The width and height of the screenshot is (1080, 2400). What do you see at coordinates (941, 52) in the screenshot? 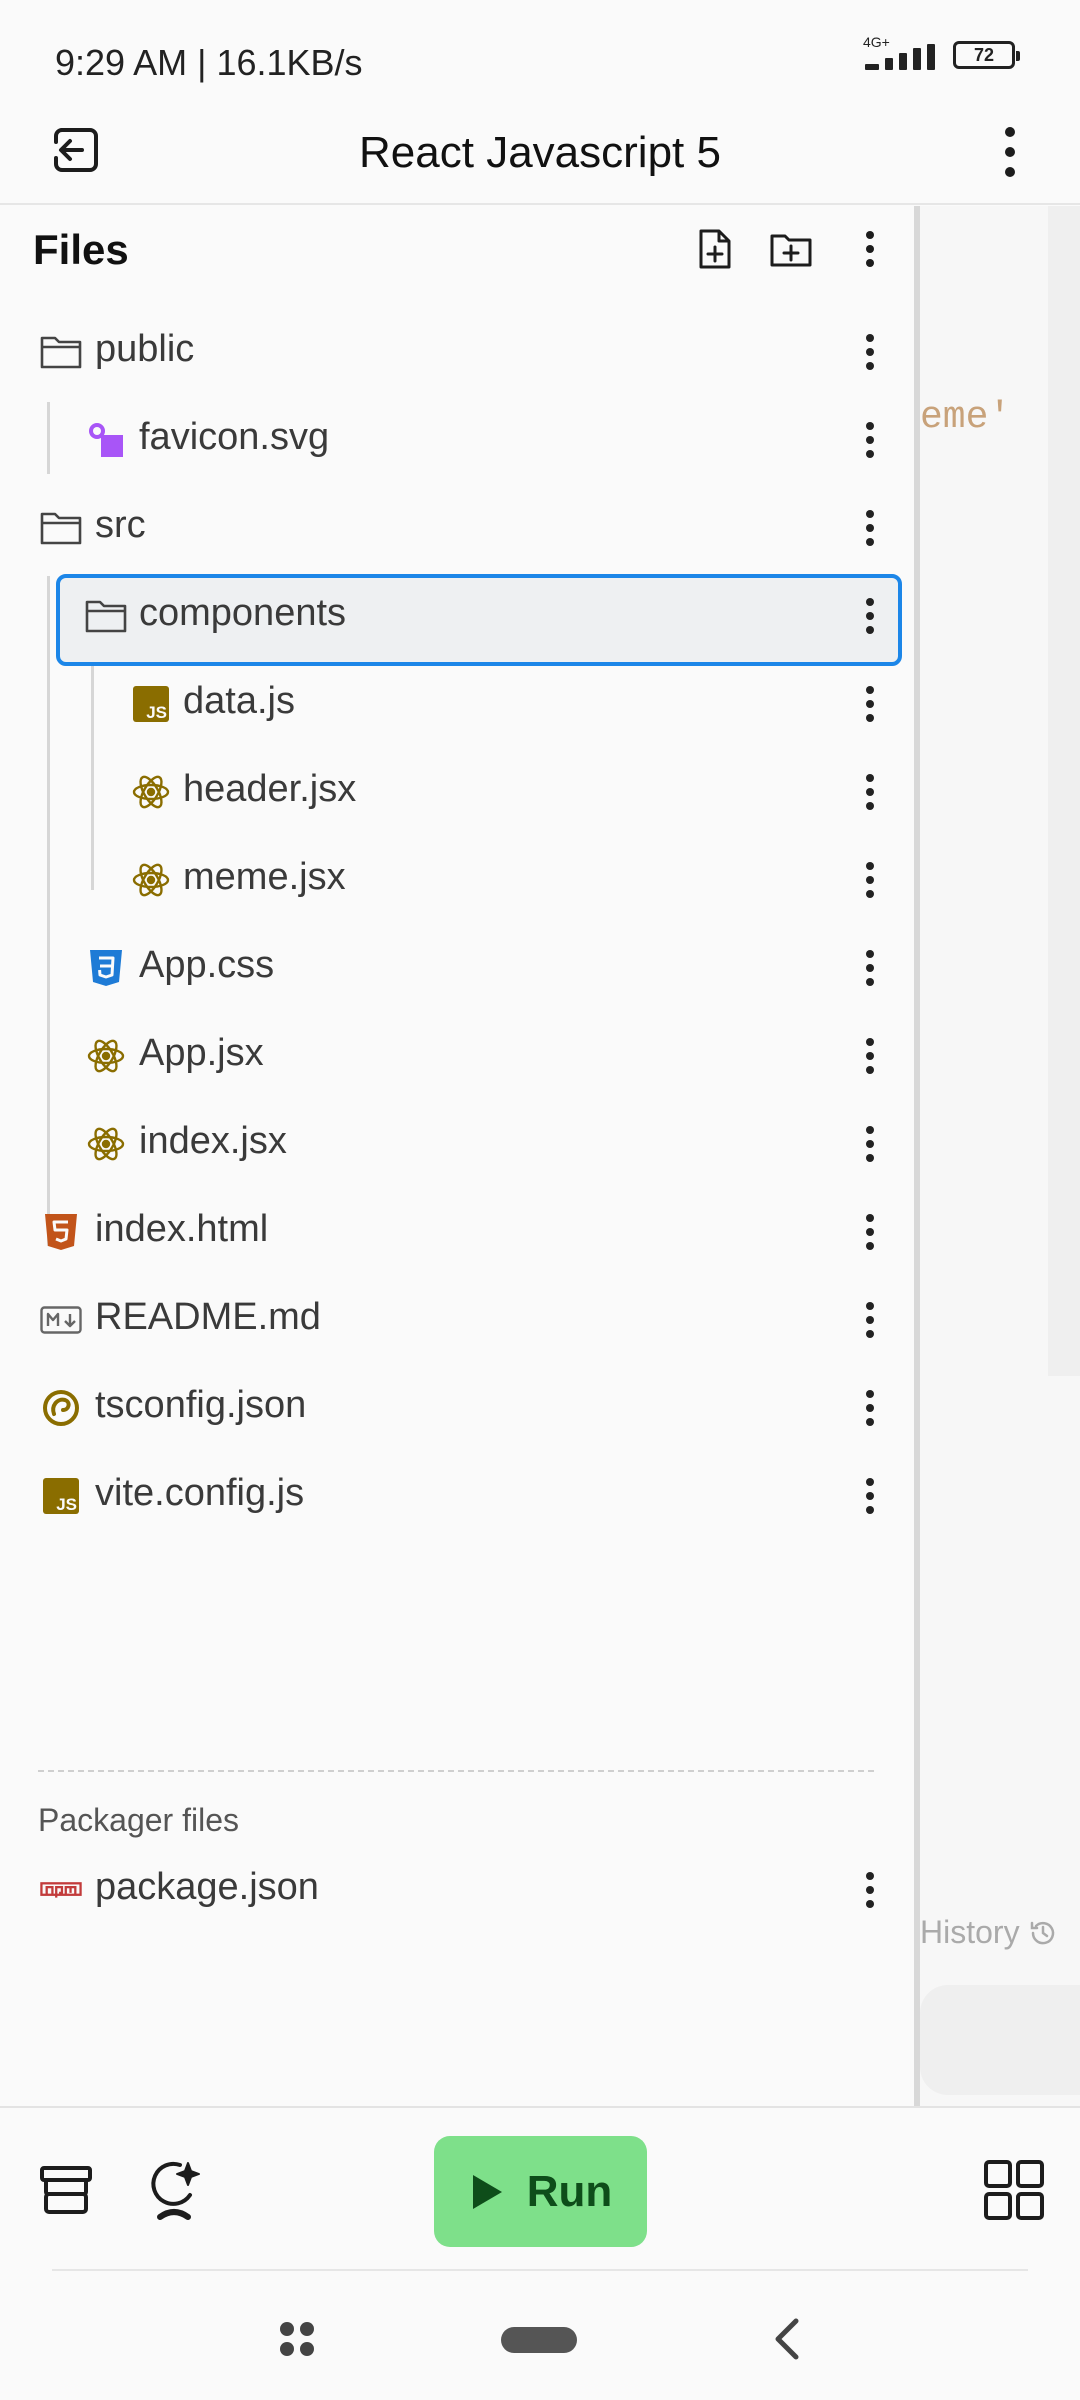
I see `status-icons: 4G+ 72` at bounding box center [941, 52].